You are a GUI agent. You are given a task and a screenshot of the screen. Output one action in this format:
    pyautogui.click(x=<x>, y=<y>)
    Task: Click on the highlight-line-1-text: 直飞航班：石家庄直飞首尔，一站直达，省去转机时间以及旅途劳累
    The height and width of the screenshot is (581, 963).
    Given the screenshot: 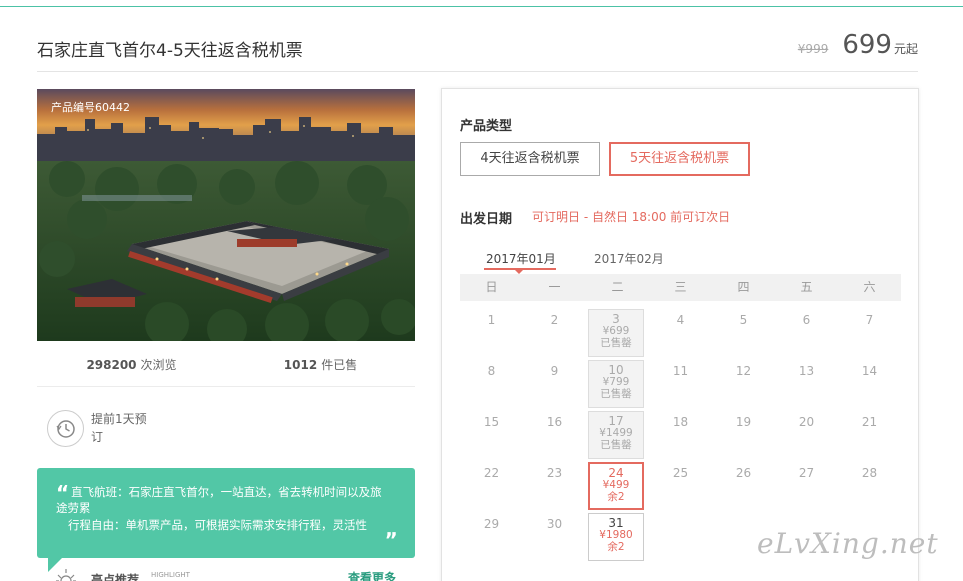 What is the action you would take?
    pyautogui.click(x=219, y=500)
    